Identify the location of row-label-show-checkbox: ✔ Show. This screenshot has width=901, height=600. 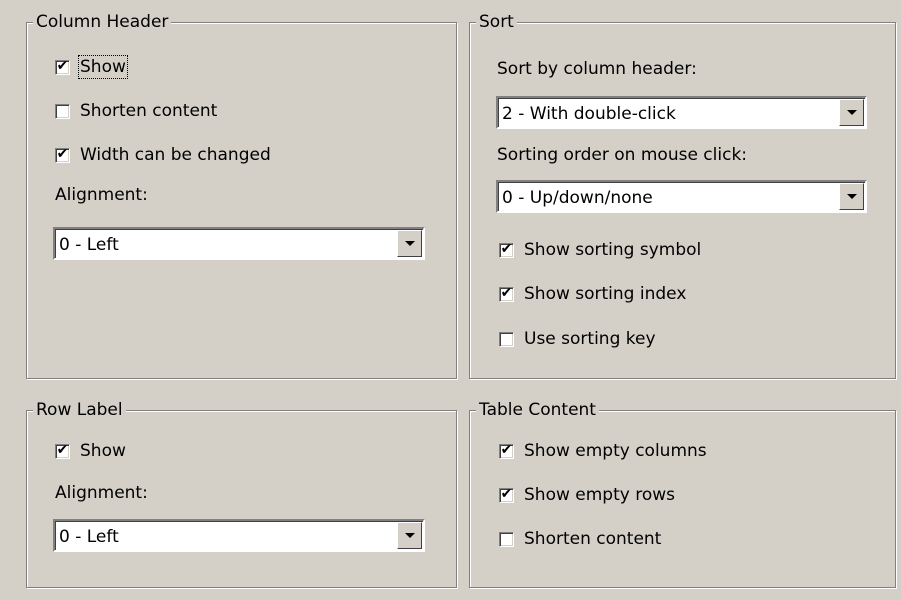
(90, 451).